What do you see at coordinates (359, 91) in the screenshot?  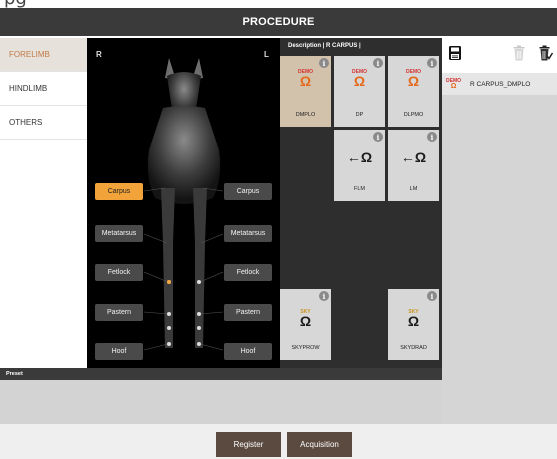 I see `procedure-tile-dp: i DEMO Ω DP` at bounding box center [359, 91].